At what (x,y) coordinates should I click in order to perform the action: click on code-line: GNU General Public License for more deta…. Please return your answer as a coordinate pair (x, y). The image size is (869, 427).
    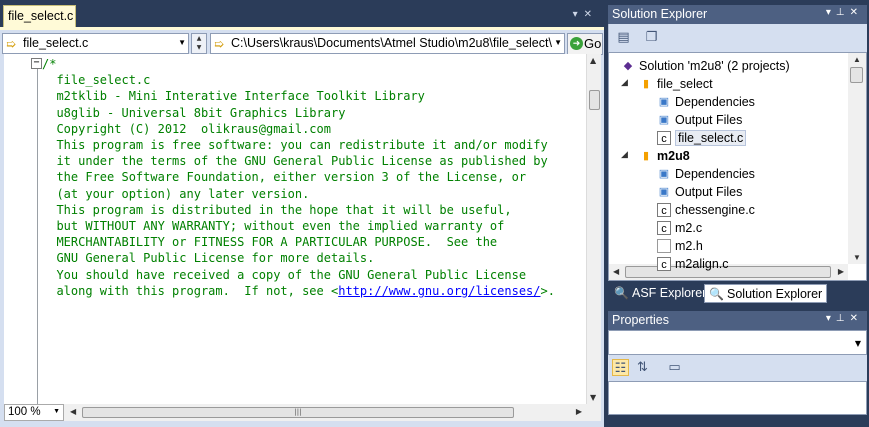
    Looking at the image, I should click on (208, 258).